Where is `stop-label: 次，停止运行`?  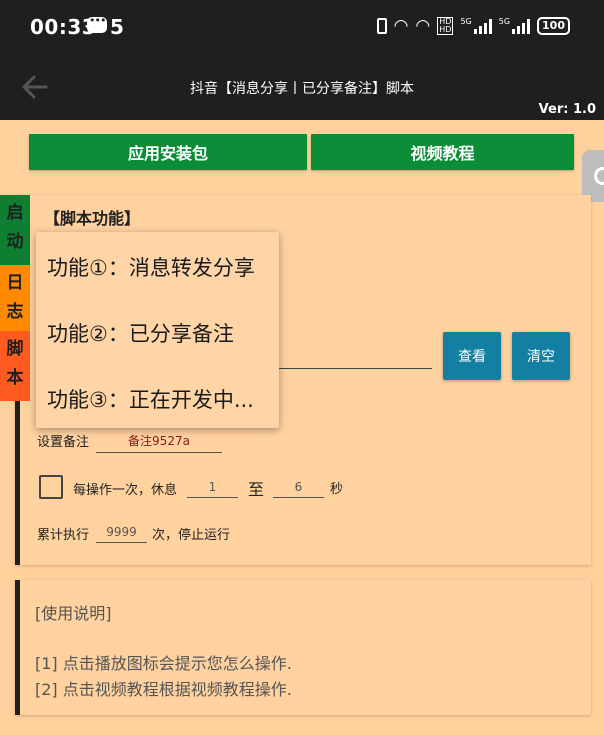 stop-label: 次，停止运行 is located at coordinates (191, 535).